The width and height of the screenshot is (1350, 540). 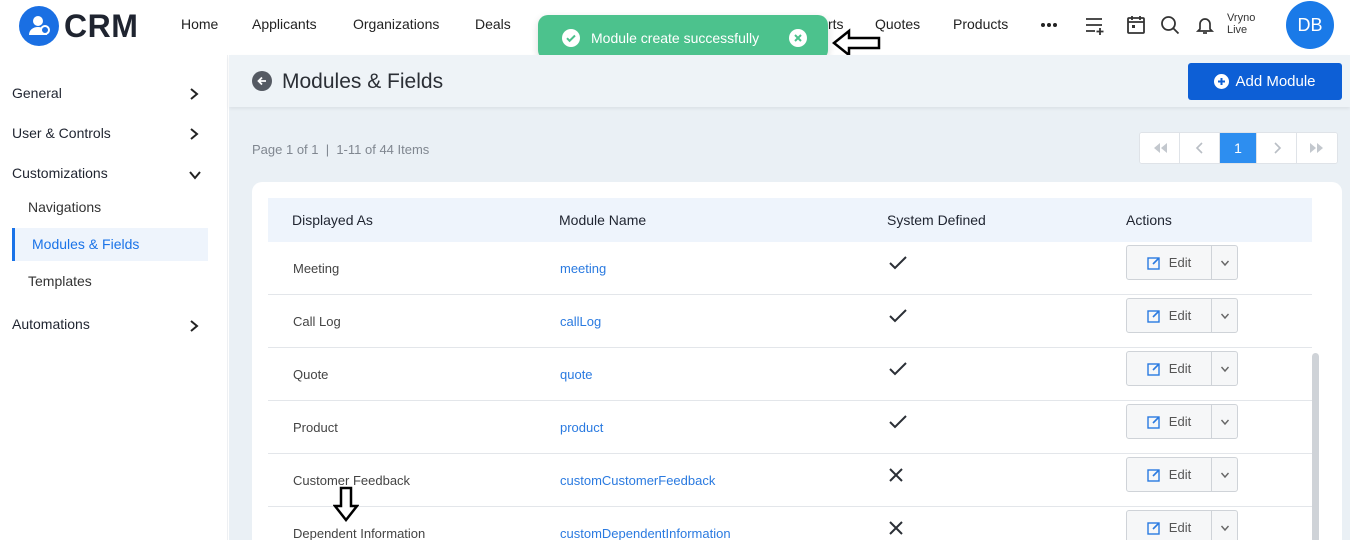 I want to click on more-icon, so click(x=1049, y=25).